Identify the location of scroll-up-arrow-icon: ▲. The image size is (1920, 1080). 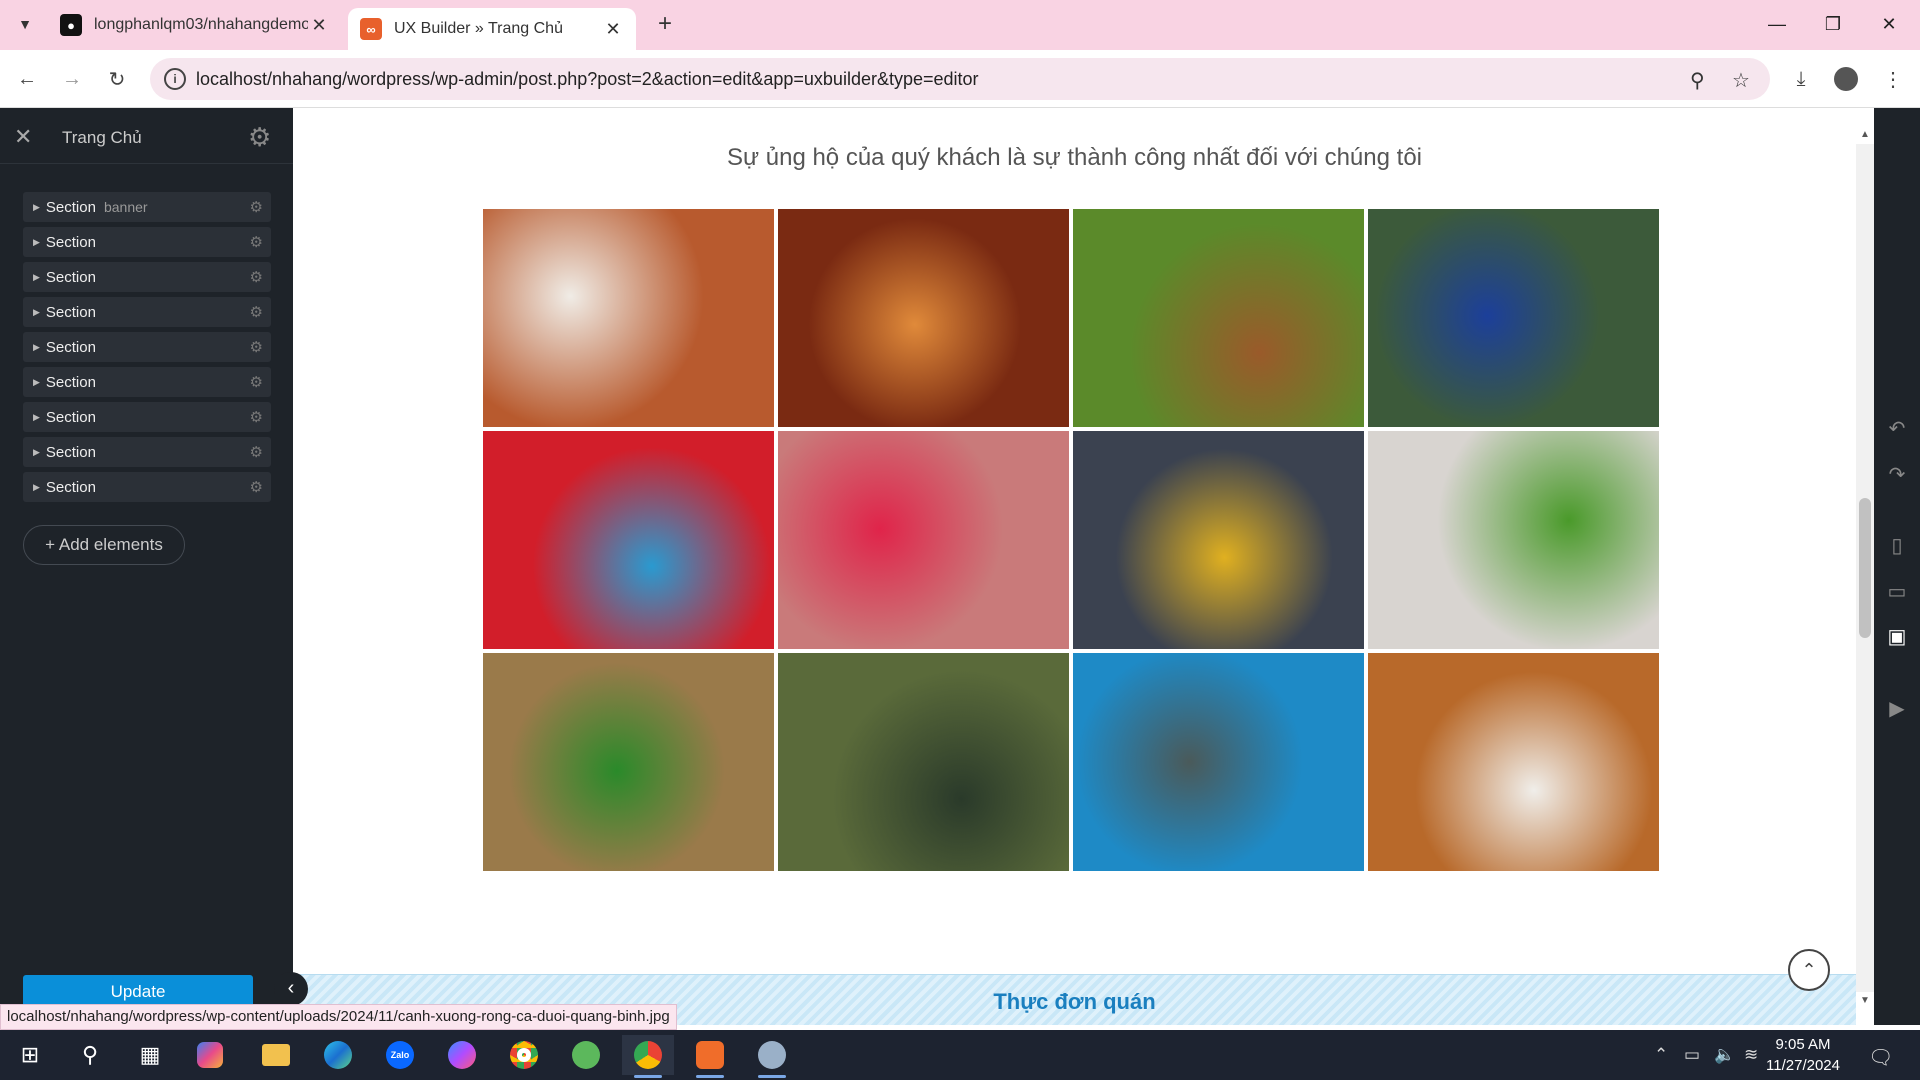
(1865, 135).